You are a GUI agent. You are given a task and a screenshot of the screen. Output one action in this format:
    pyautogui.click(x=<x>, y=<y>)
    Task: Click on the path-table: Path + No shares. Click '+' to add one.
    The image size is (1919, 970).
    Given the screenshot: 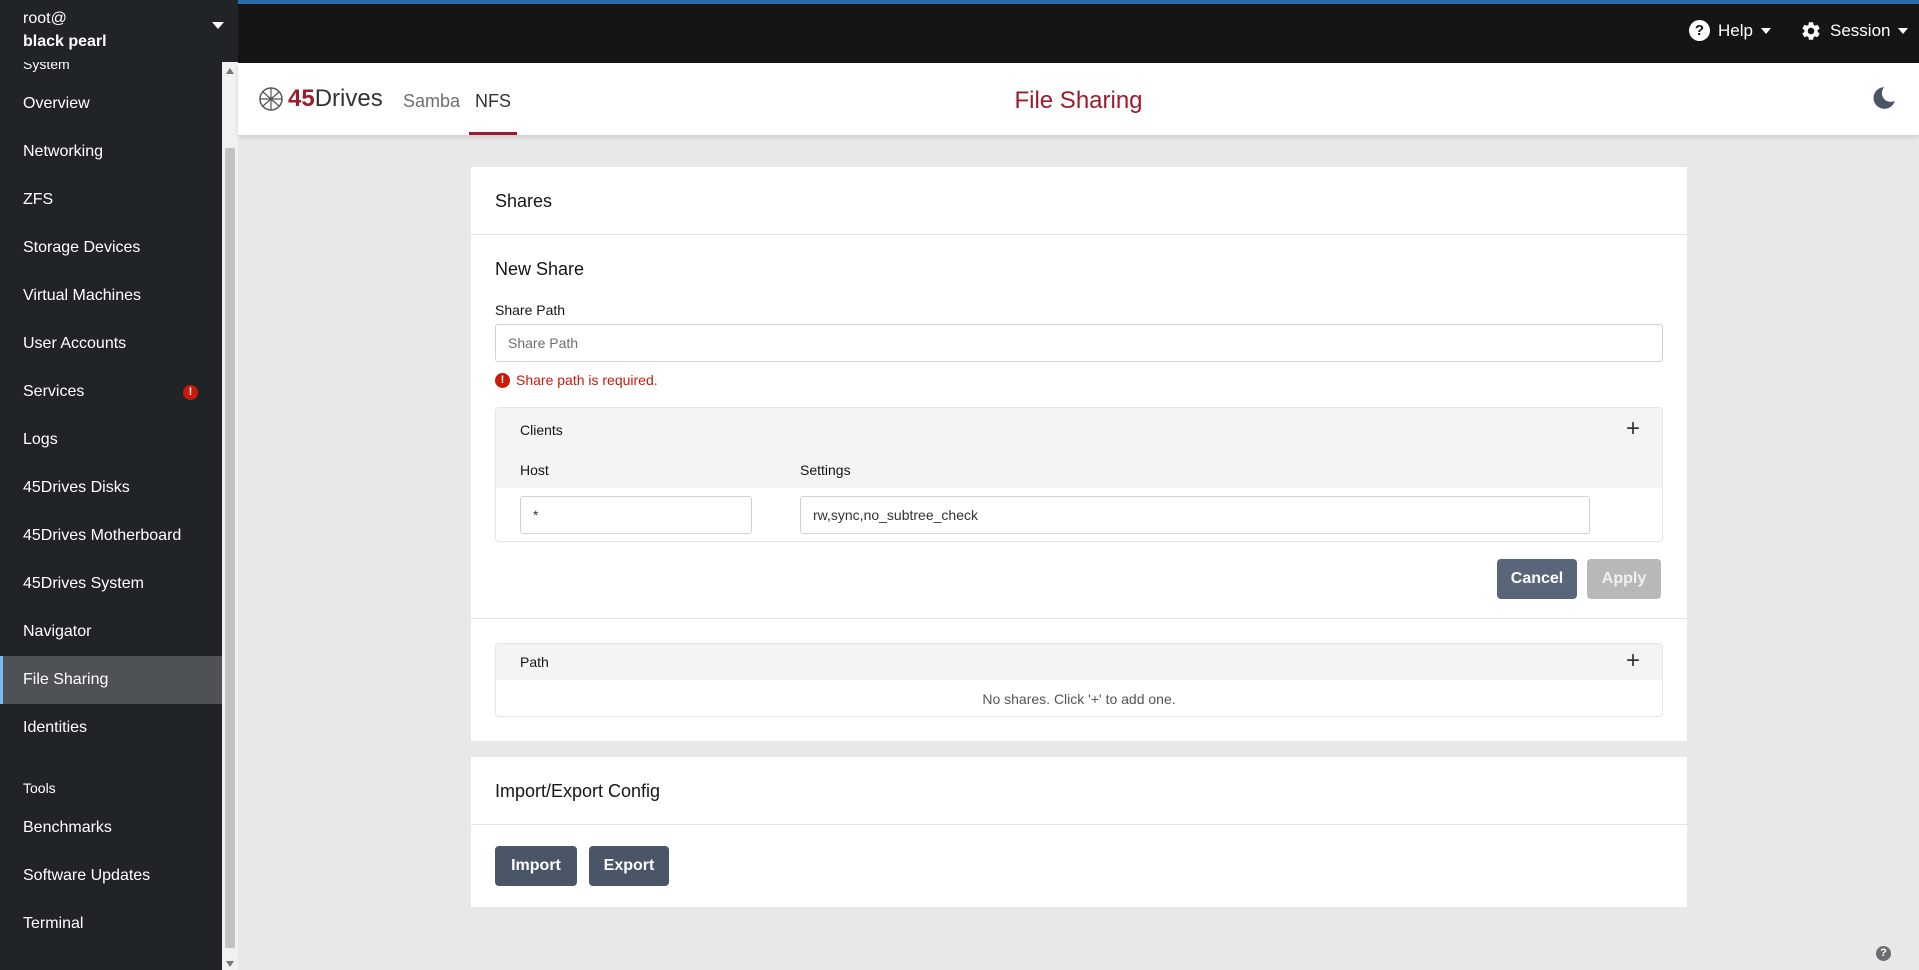 What is the action you would take?
    pyautogui.click(x=1079, y=680)
    